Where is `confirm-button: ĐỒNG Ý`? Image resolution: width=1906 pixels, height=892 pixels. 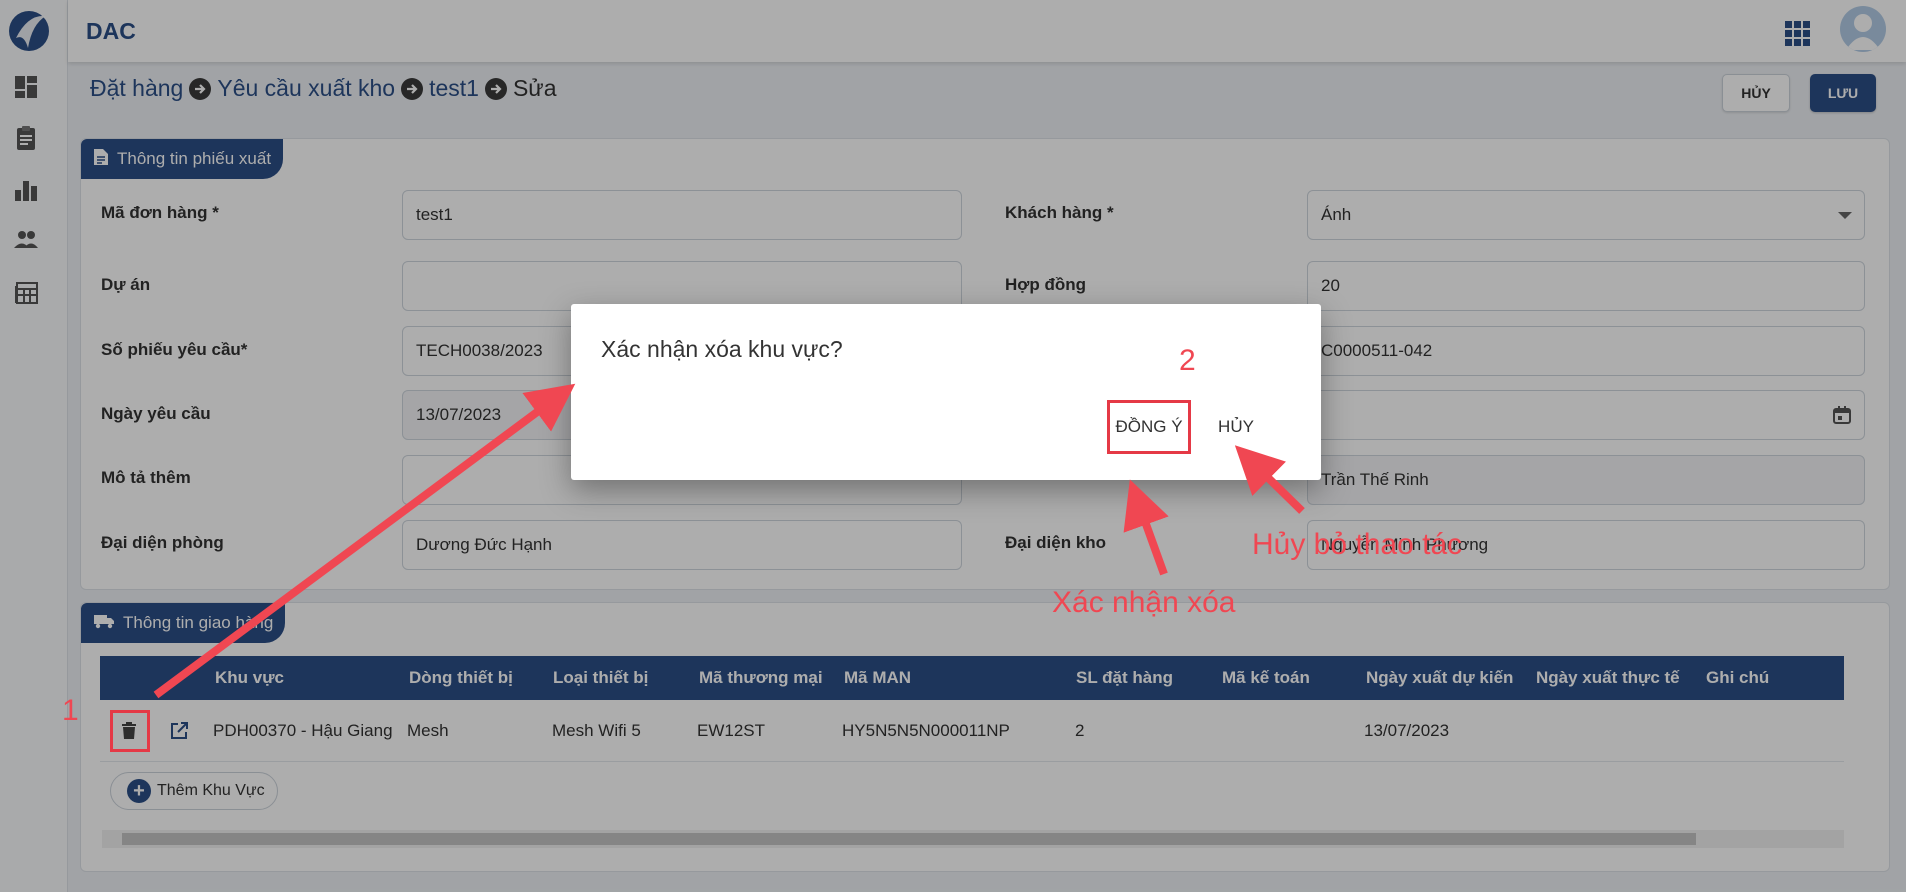 confirm-button: ĐỒNG Ý is located at coordinates (1149, 427).